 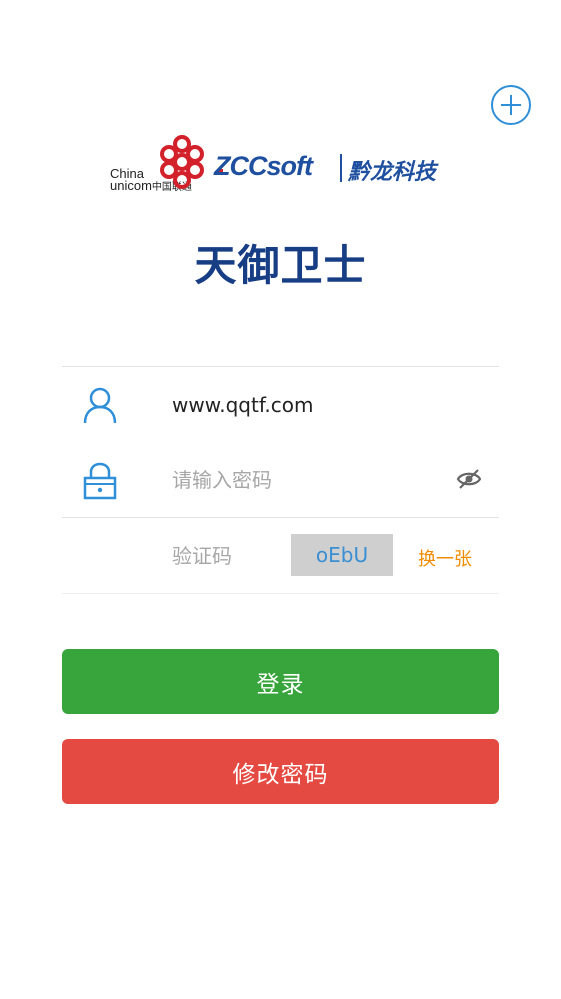 What do you see at coordinates (342, 555) in the screenshot?
I see `captcha-image: oEbU` at bounding box center [342, 555].